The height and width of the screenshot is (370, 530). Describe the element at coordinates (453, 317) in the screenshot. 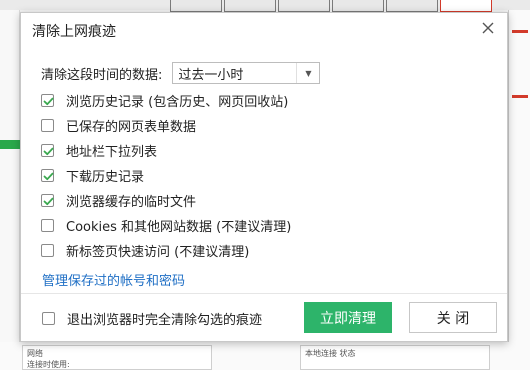

I see `close-button: 关 闭` at that location.